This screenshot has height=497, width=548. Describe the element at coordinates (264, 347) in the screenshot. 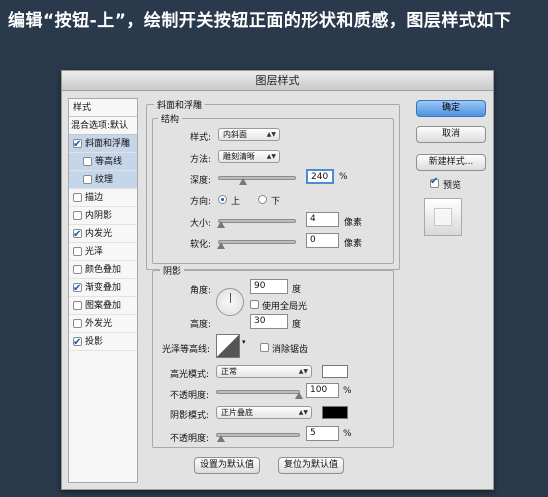

I see `anti-aliased-checkbox` at that location.